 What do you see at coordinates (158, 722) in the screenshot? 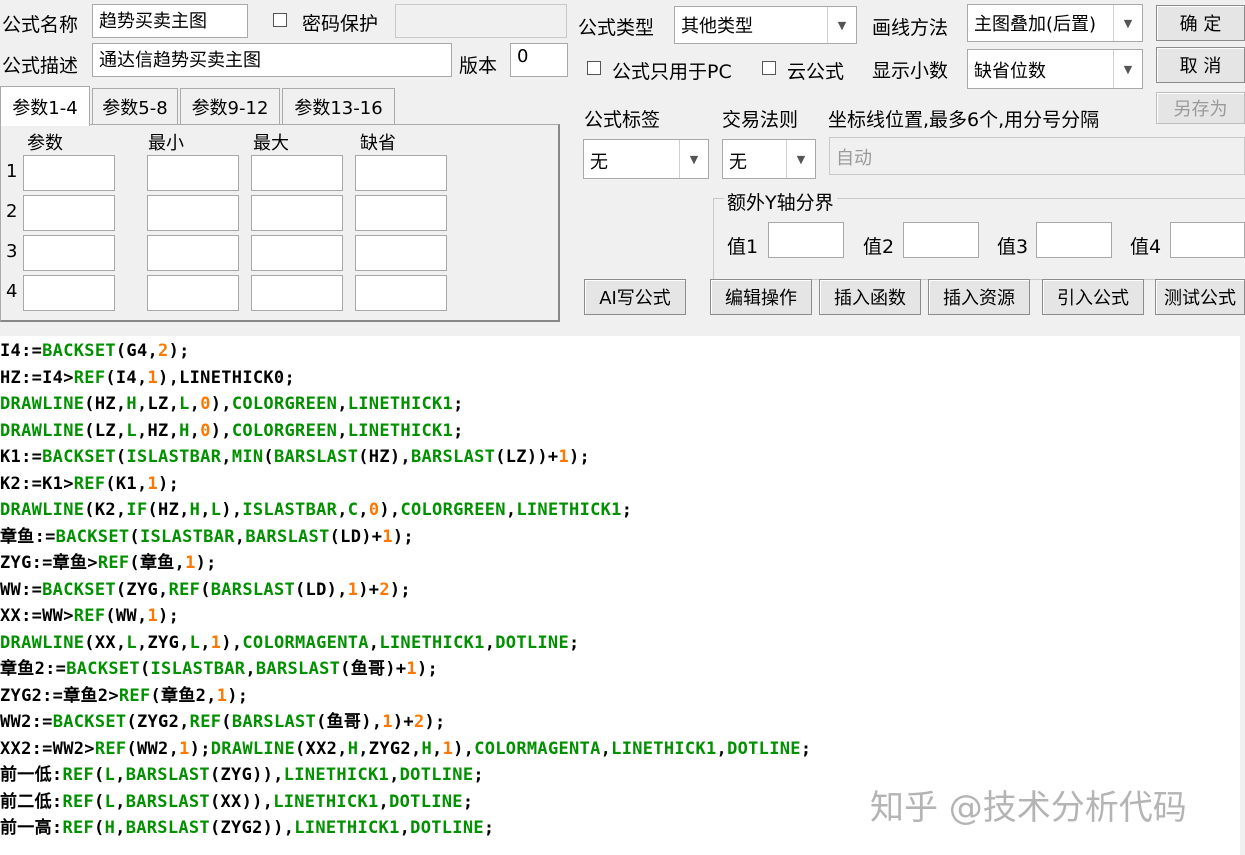
I see `code-token: (ZYG2,` at bounding box center [158, 722].